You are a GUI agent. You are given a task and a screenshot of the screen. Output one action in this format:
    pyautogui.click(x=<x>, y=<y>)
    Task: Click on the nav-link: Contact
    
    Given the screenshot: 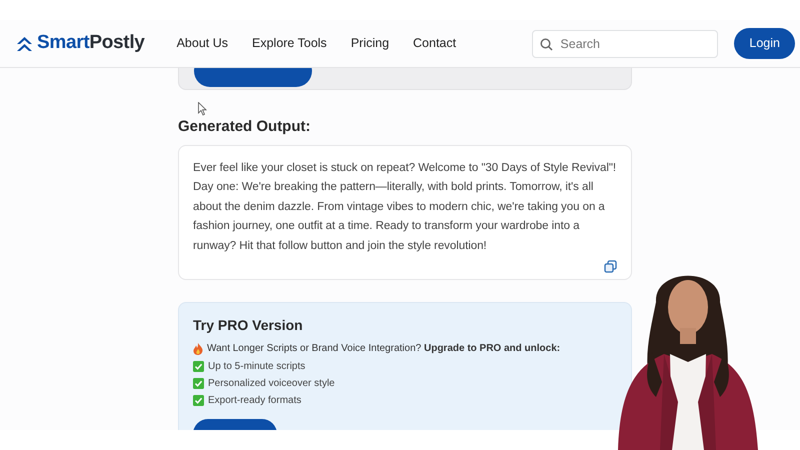 What is the action you would take?
    pyautogui.click(x=434, y=43)
    